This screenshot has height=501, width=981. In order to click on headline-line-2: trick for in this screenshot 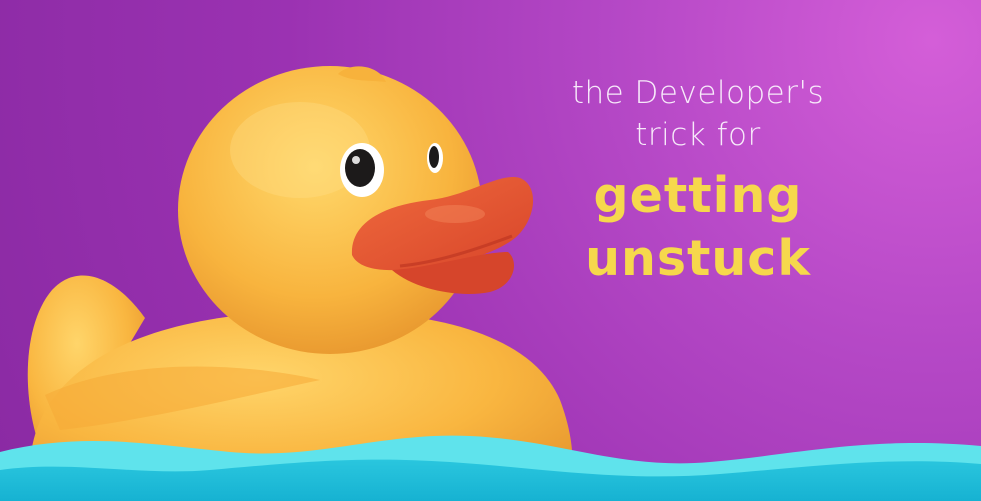, I will do `click(698, 135)`.